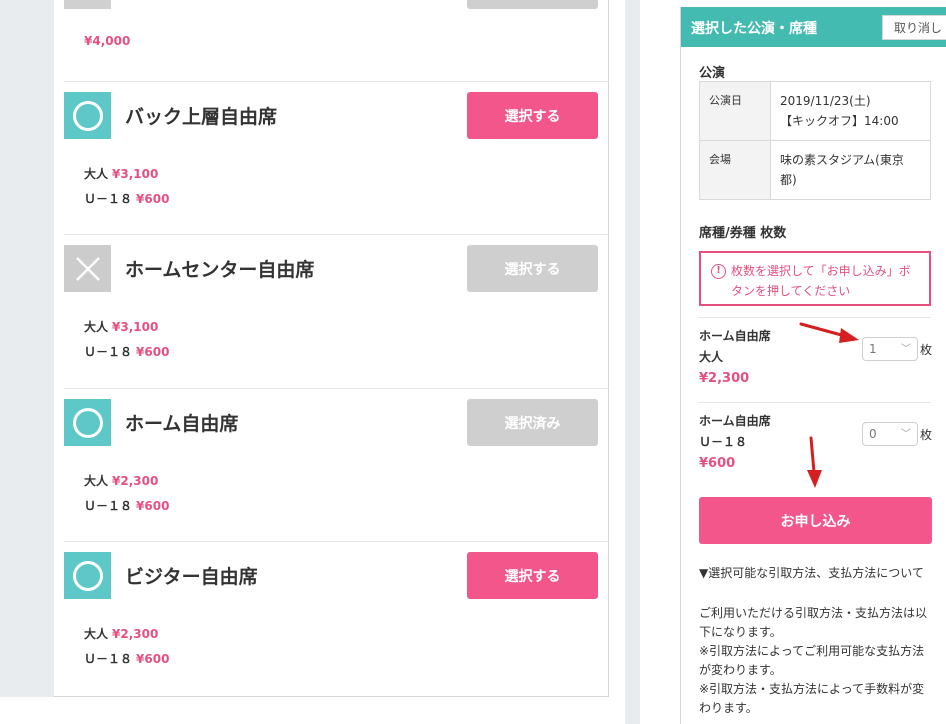  Describe the element at coordinates (850, 170) in the screenshot. I see `venue-value: 味の素スタジアム(東京 都)` at that location.